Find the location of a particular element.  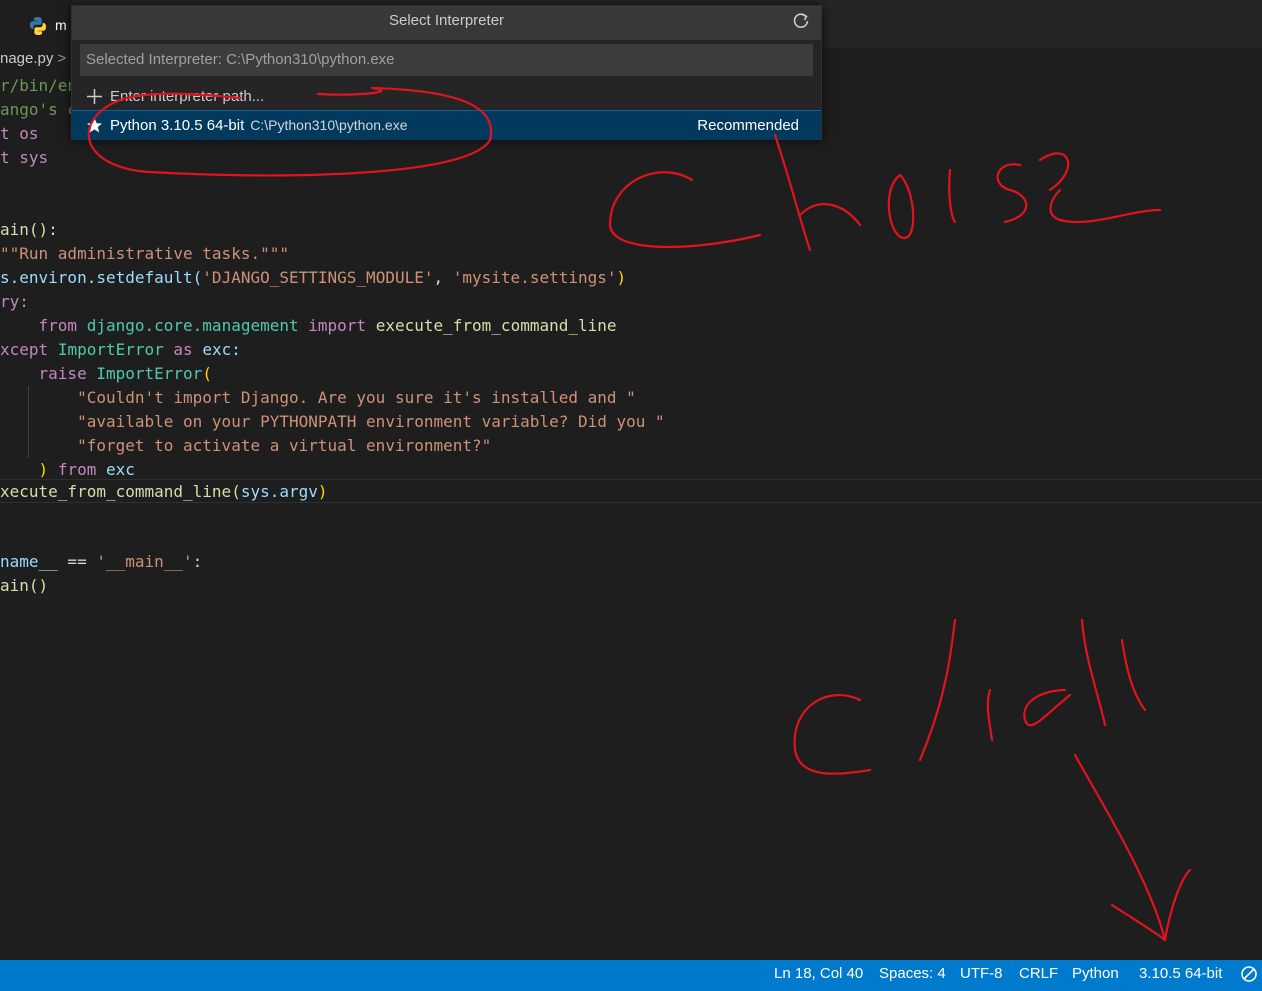

annotation-choose is located at coordinates (885, 192).